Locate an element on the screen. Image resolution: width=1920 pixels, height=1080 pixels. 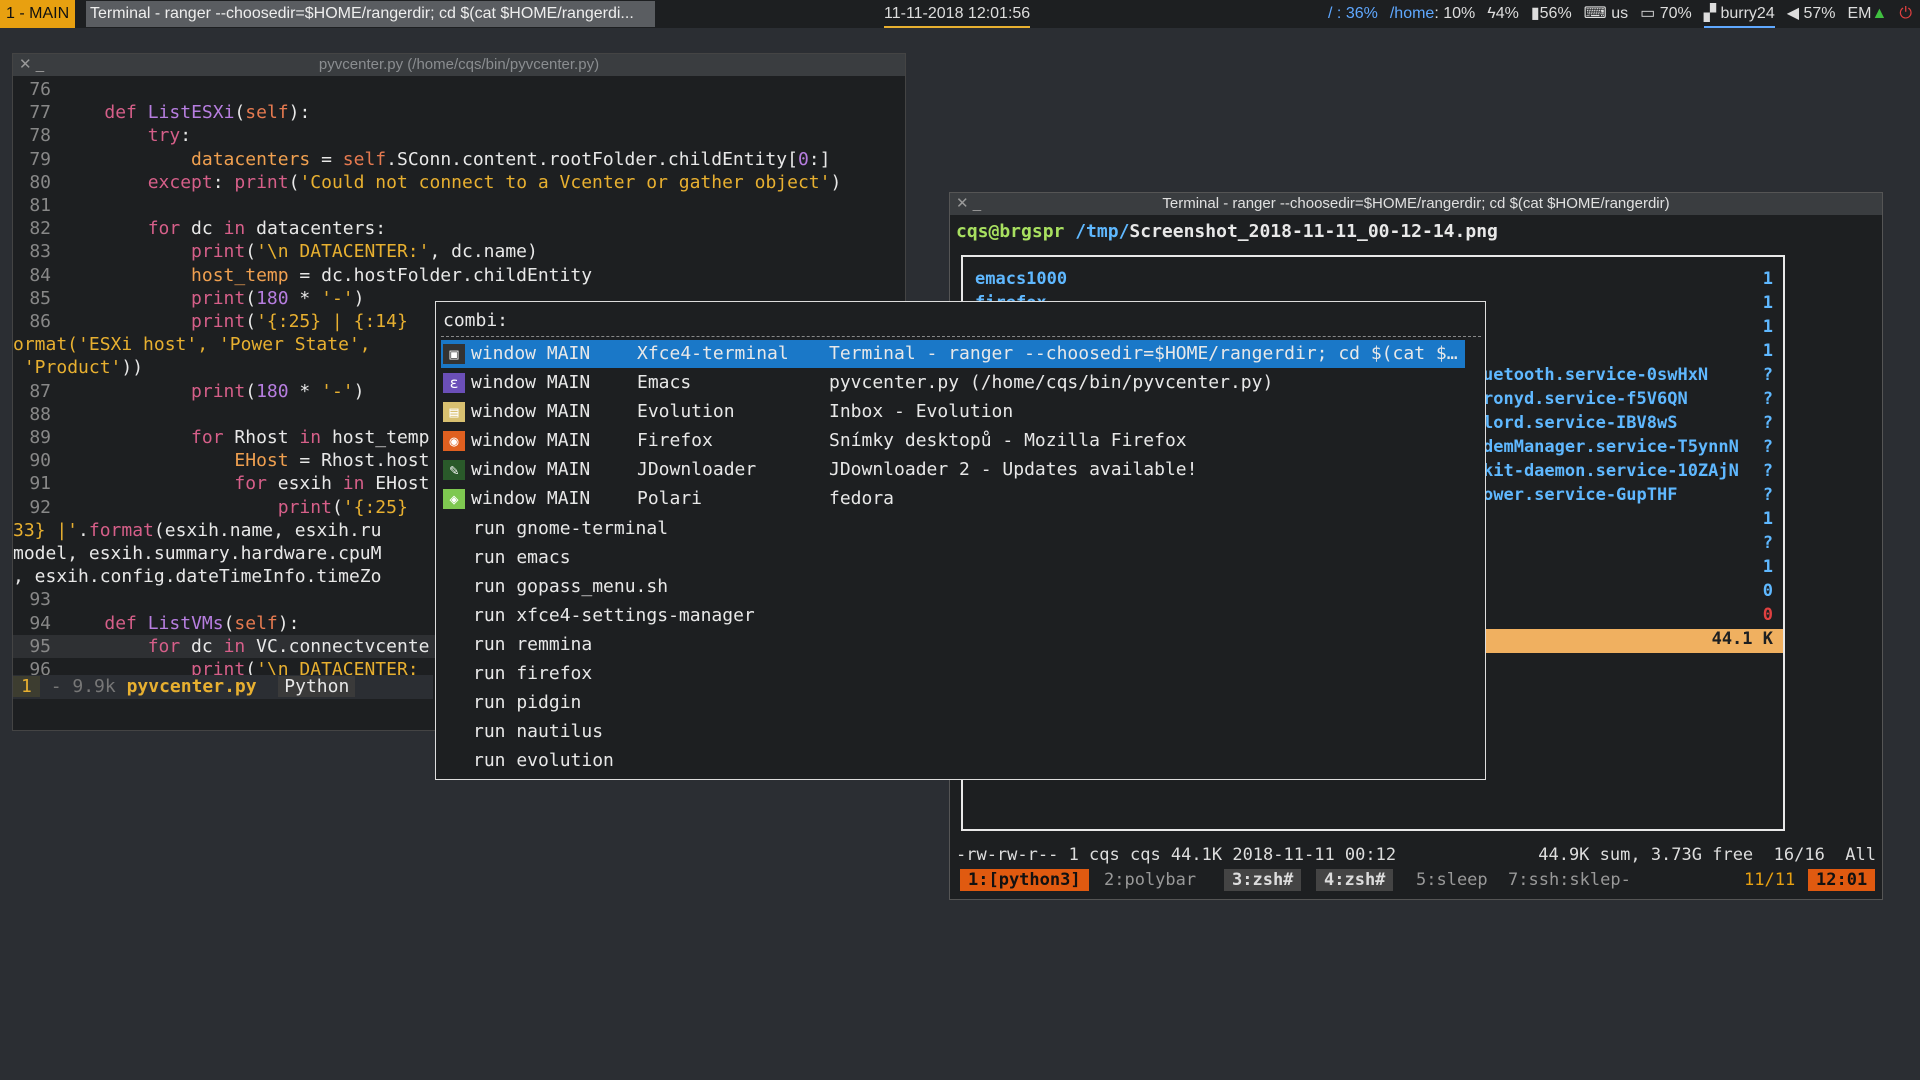
rofi-run-item: run gopass_menu.sh is located at coordinates (570, 586).